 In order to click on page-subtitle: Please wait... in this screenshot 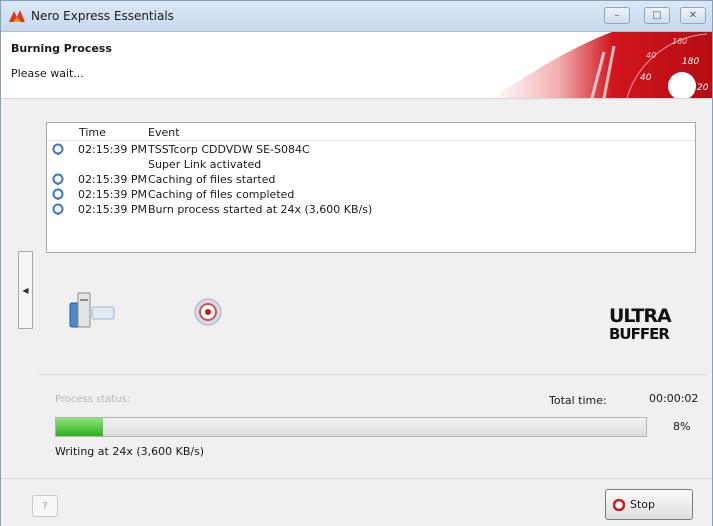, I will do `click(47, 73)`.